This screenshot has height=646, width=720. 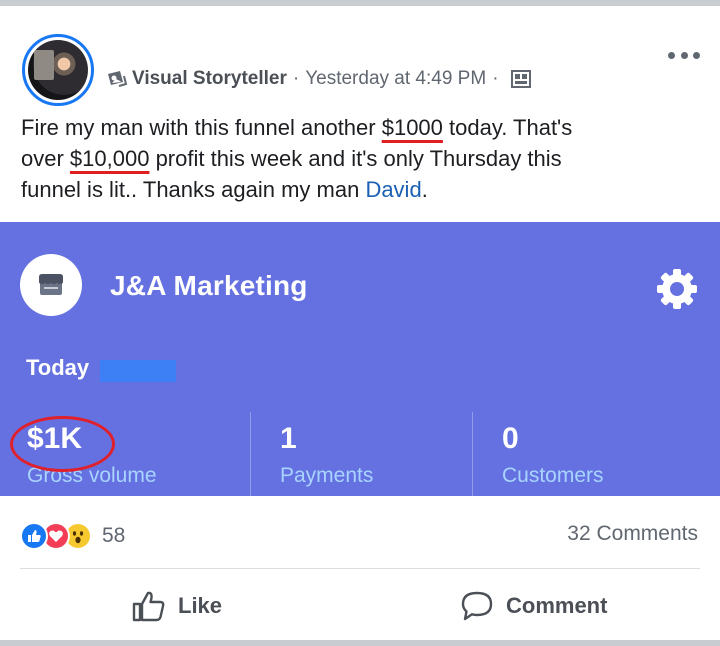 I want to click on comment-button: Comment, so click(x=533, y=606).